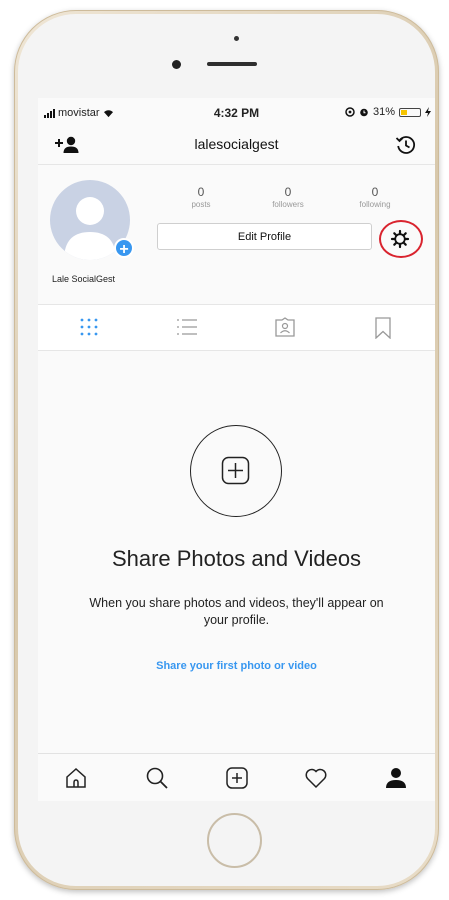 The height and width of the screenshot is (900, 449). Describe the element at coordinates (236, 666) in the screenshot. I see `share-first-photo-link: Share your first photo or video` at that location.